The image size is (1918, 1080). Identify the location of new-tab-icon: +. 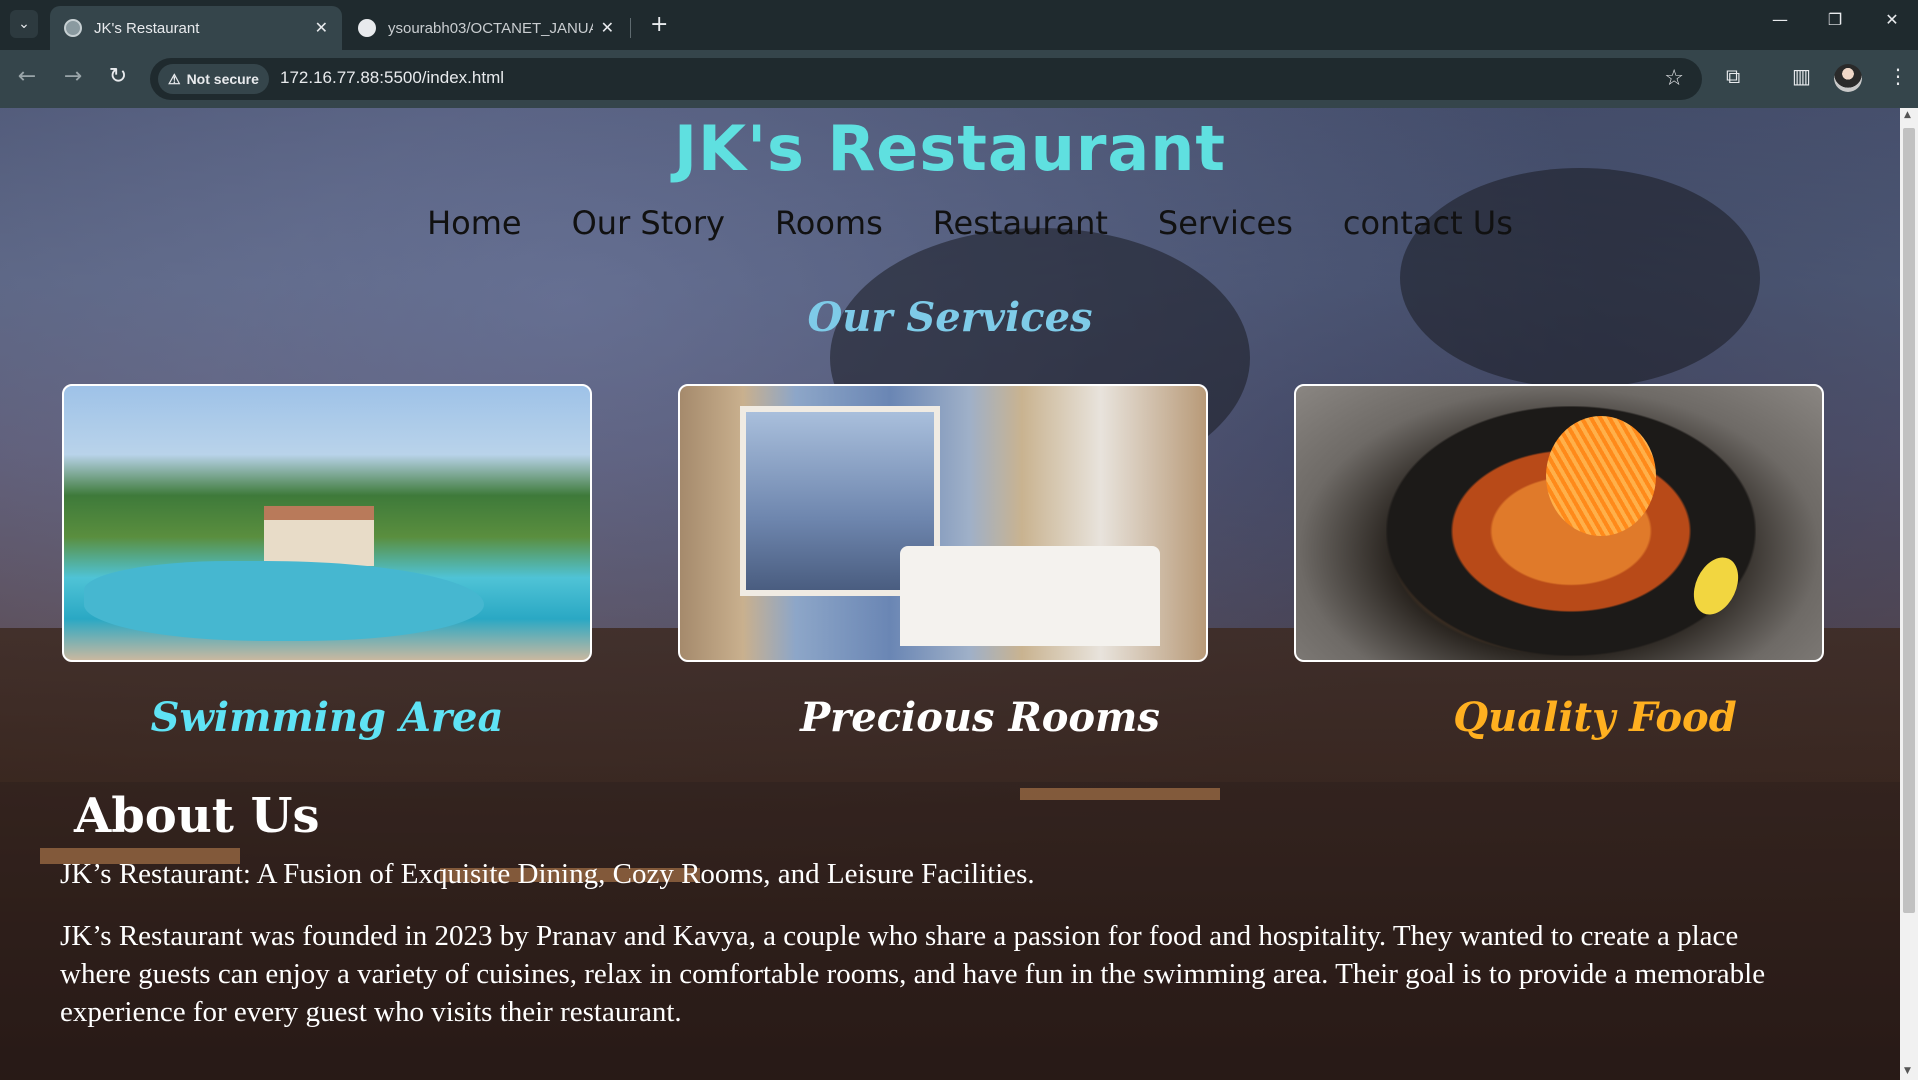
(659, 24).